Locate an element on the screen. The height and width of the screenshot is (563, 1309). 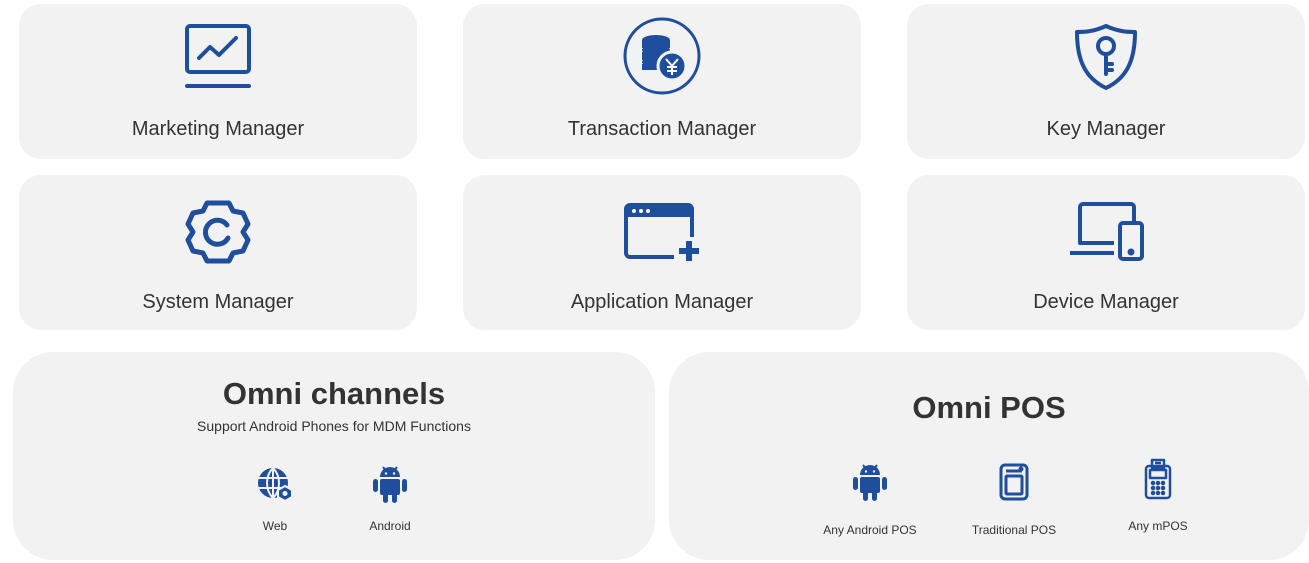
channel-label: Web is located at coordinates (275, 526).